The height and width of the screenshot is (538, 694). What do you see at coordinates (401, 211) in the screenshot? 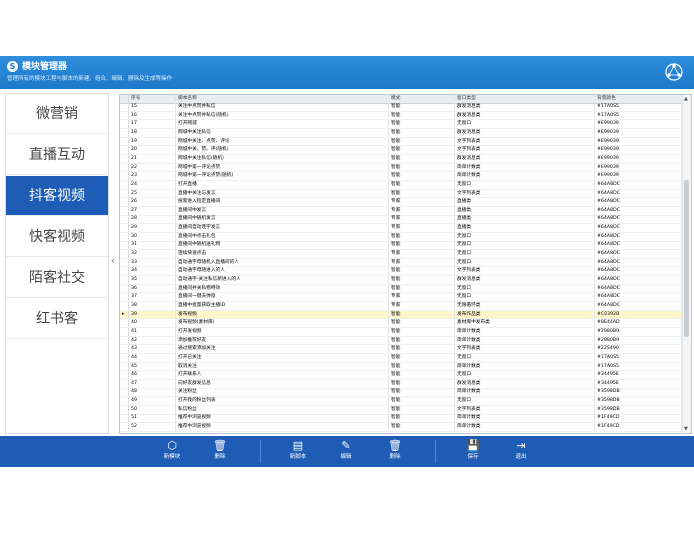
I see `table-row: 27 直播间中发言 专家 直播类 #64A8DC` at bounding box center [401, 211].